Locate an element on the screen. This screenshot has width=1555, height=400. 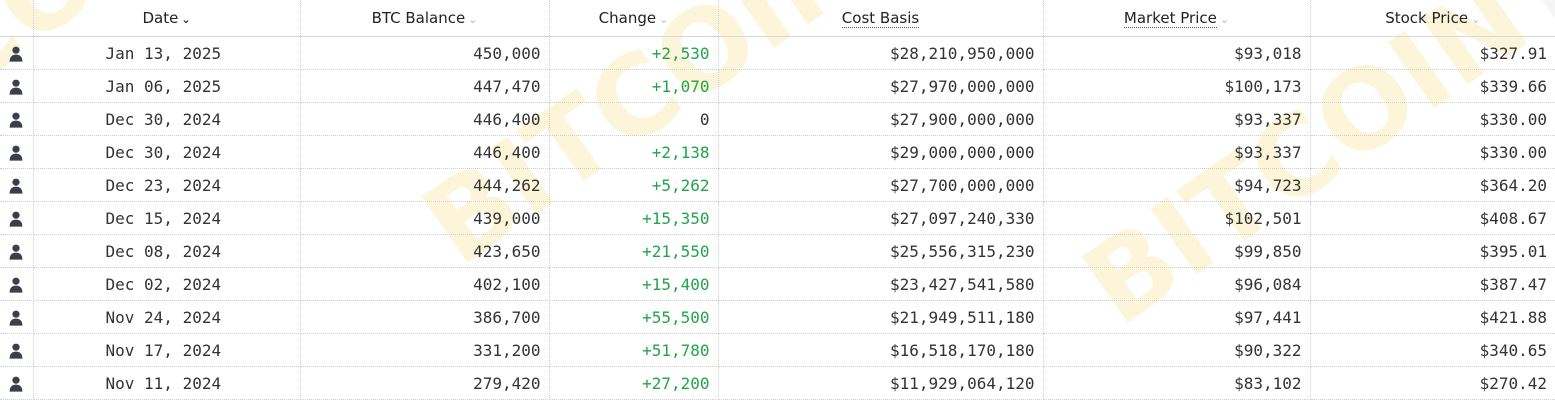
cell-change: +2,530 is located at coordinates (634, 53).